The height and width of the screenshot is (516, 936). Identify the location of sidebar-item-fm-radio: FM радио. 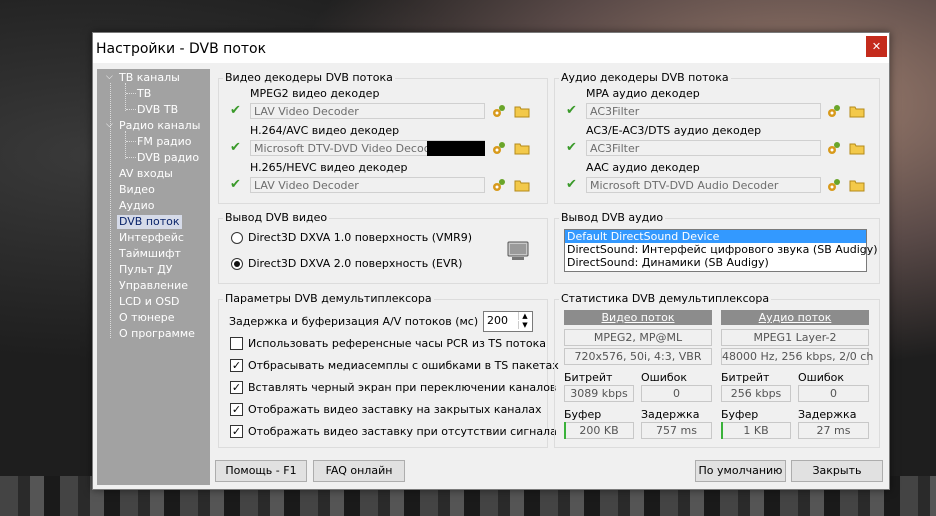
(164, 142).